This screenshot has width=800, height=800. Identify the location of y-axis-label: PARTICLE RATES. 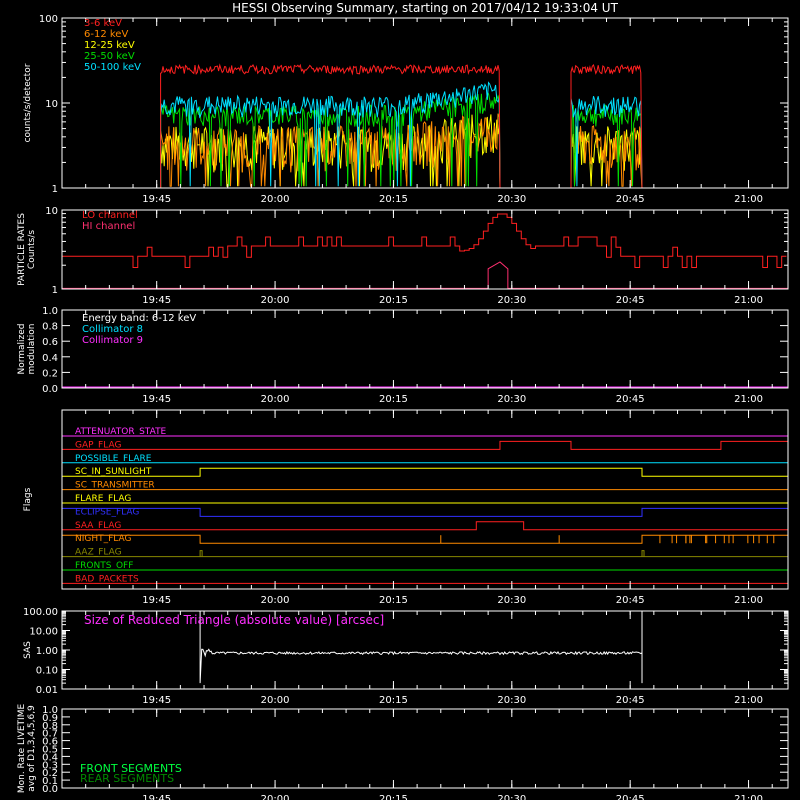
(22, 249).